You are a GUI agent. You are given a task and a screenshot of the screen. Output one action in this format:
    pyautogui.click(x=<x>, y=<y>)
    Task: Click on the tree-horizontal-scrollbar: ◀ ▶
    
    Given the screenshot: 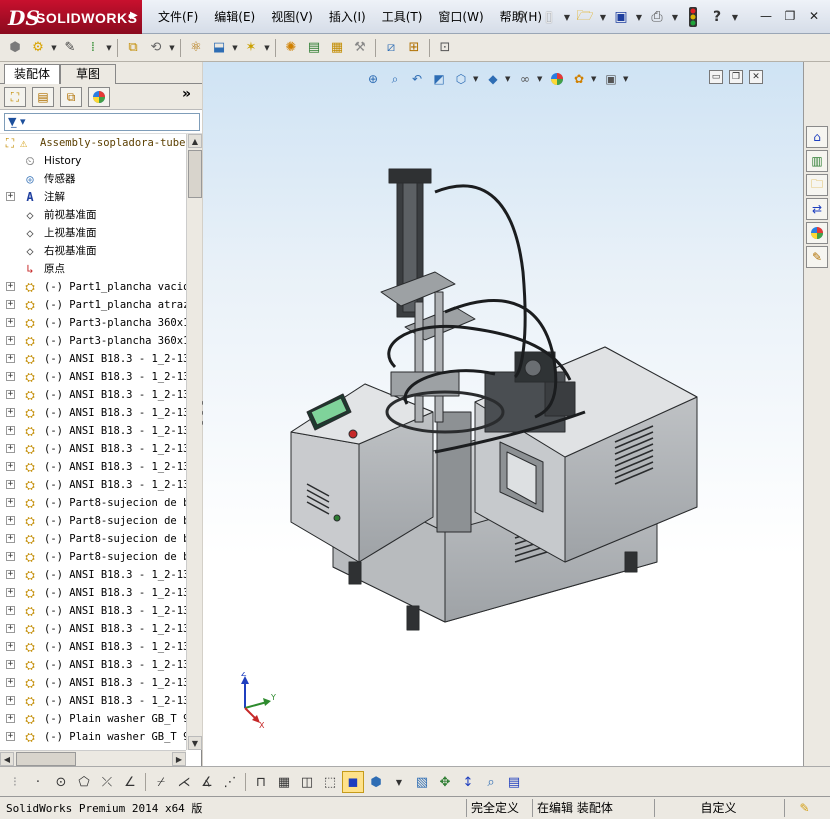 What is the action you would take?
    pyautogui.click(x=93, y=758)
    